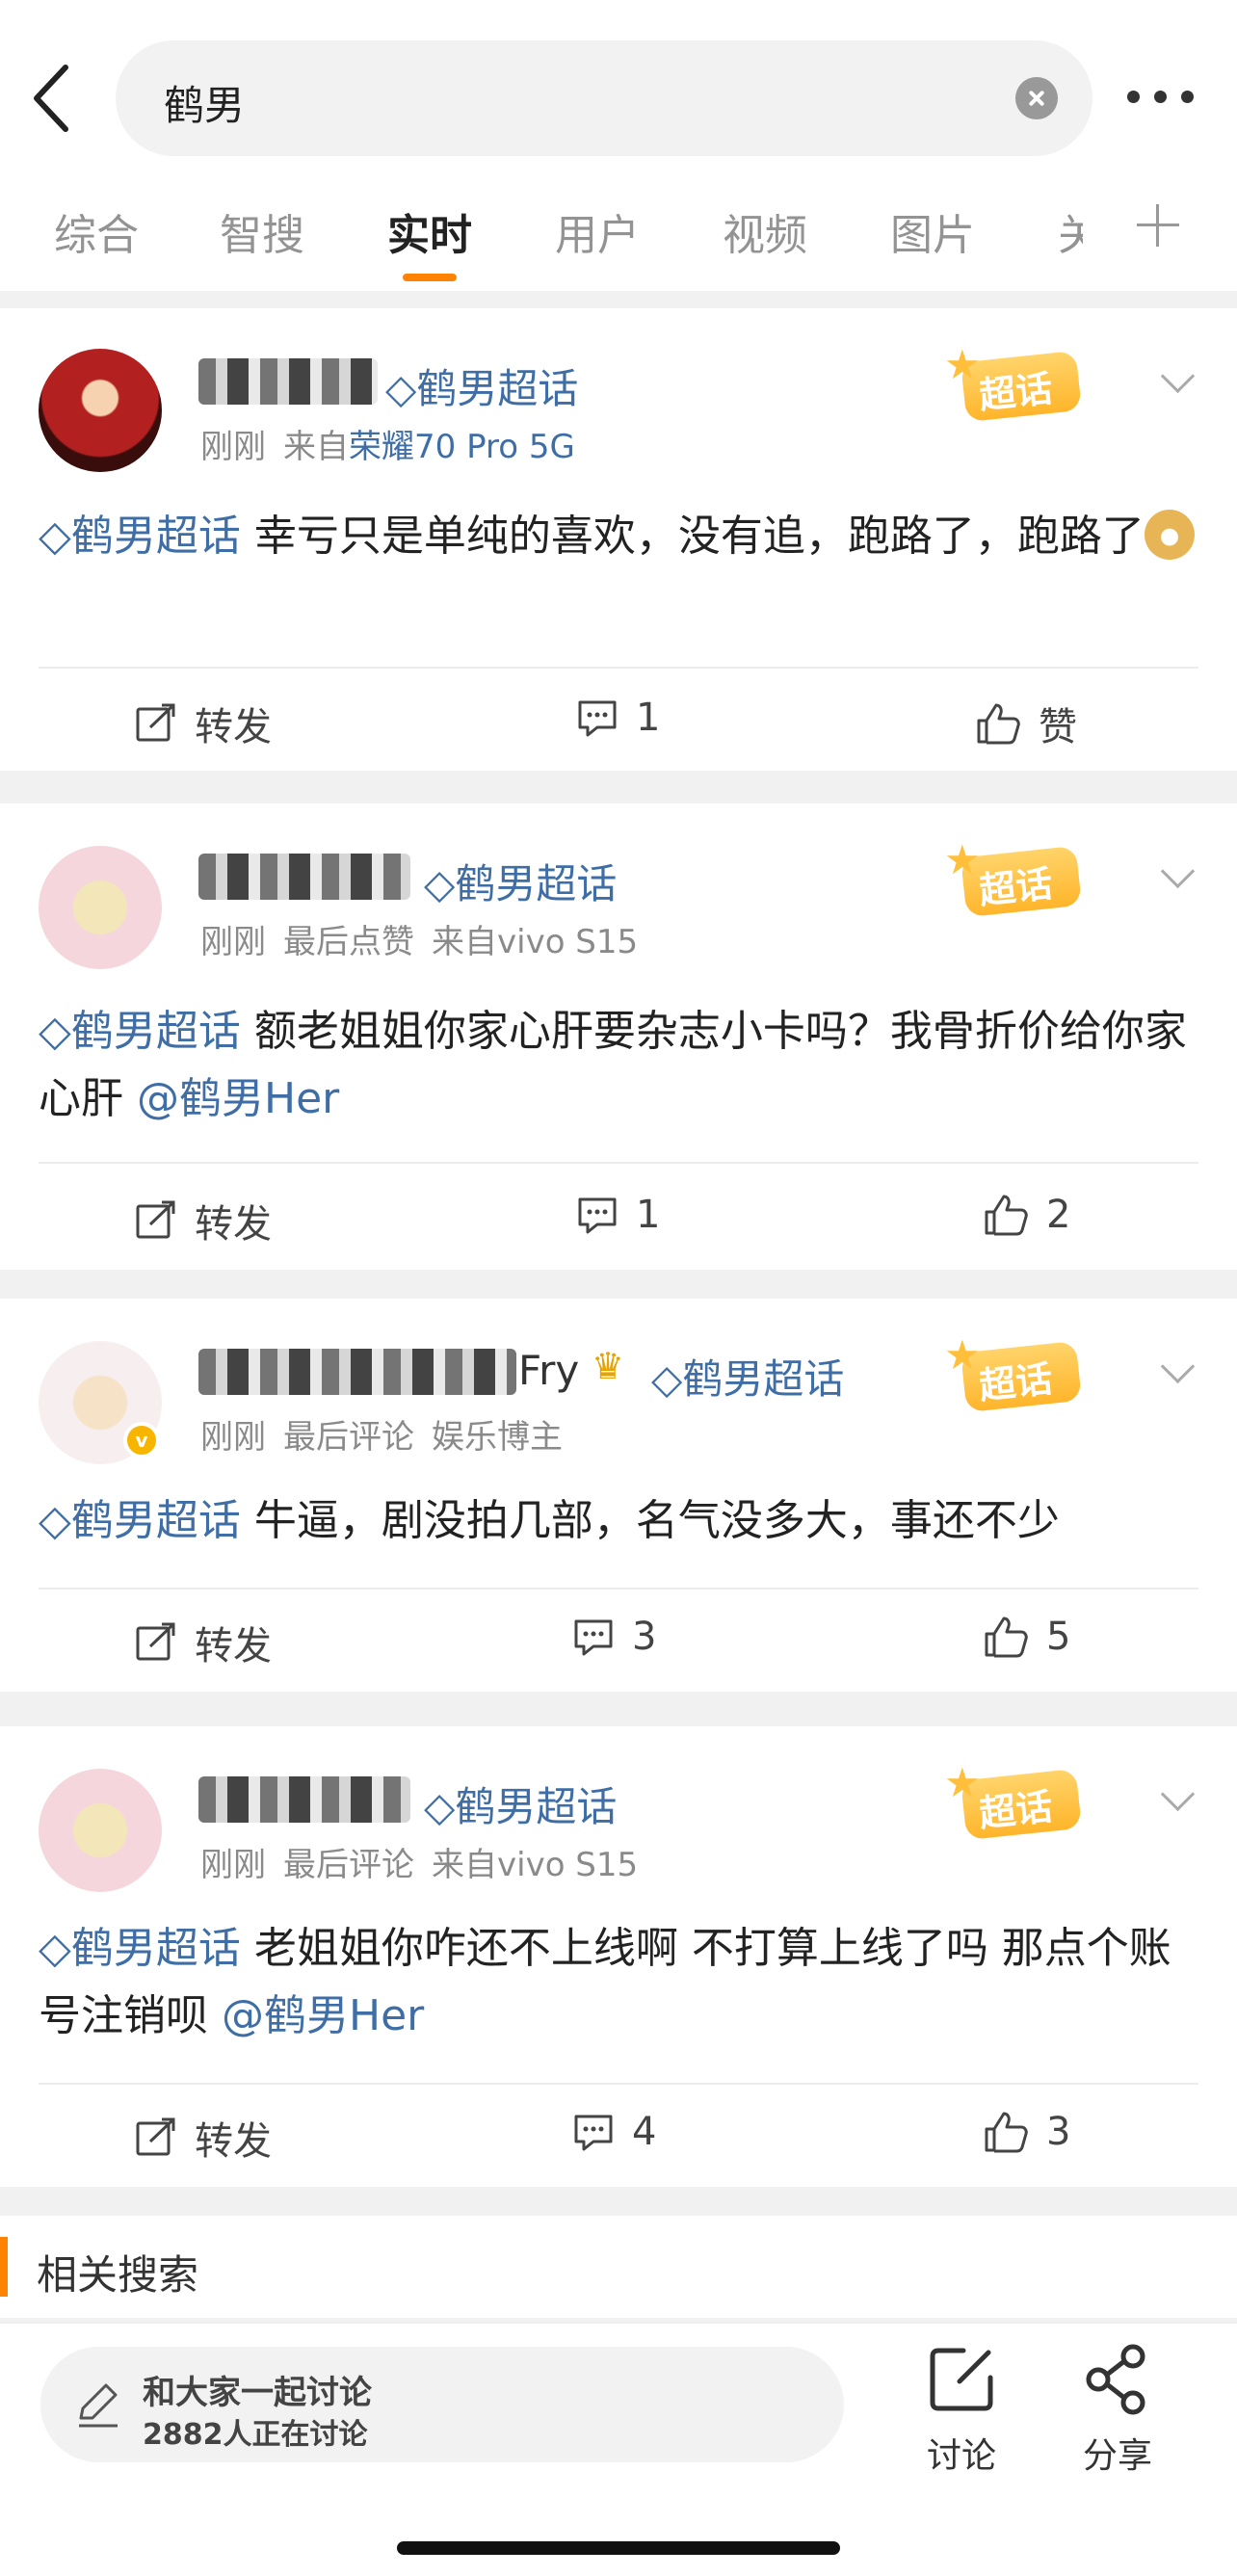 The image size is (1237, 2576). I want to click on bottom-bar: 和大家一起讨论 2882人正在讨论 讨论 分享, so click(618, 2449).